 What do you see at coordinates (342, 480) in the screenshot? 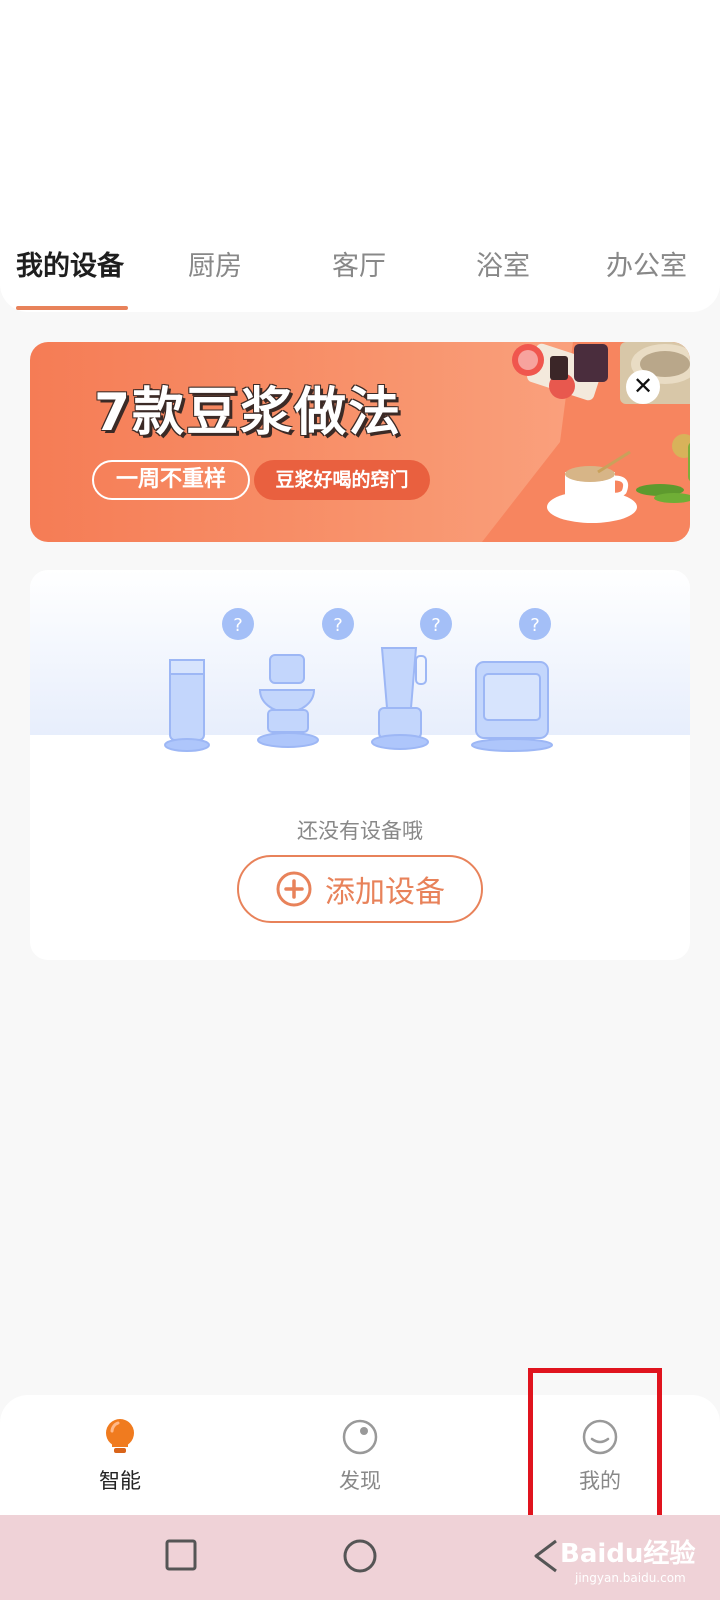
I see `banner-tag-solid: 豆浆好喝的窍门` at bounding box center [342, 480].